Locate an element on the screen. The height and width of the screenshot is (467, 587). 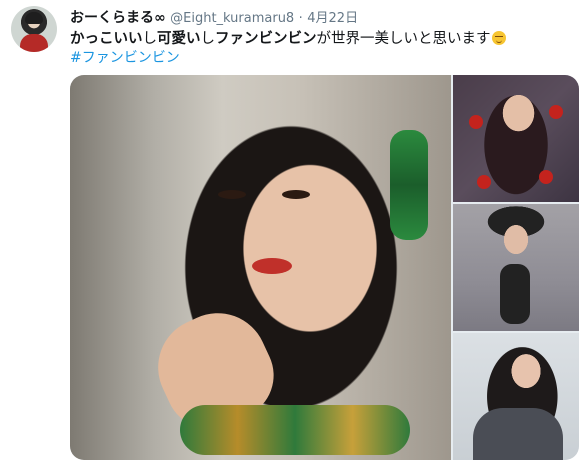
photo-lips is located at coordinates (272, 266).